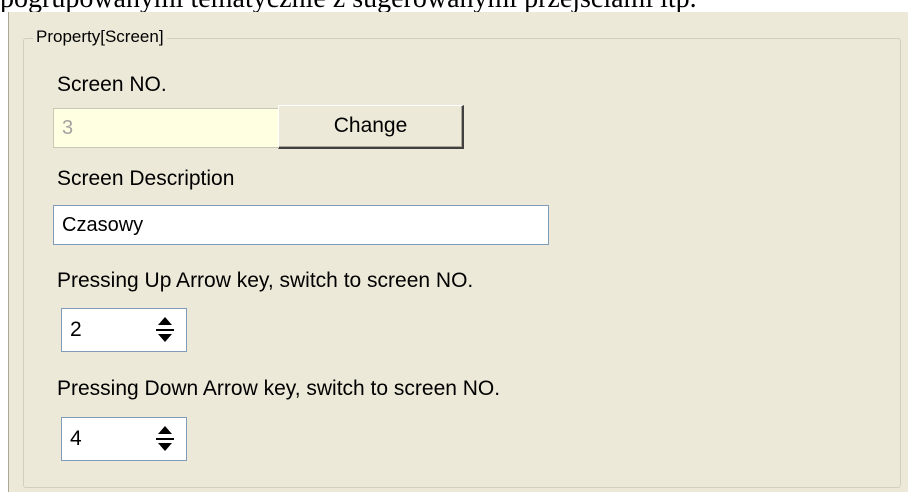  I want to click on groupbox-title: Property[Screen], so click(100, 37).